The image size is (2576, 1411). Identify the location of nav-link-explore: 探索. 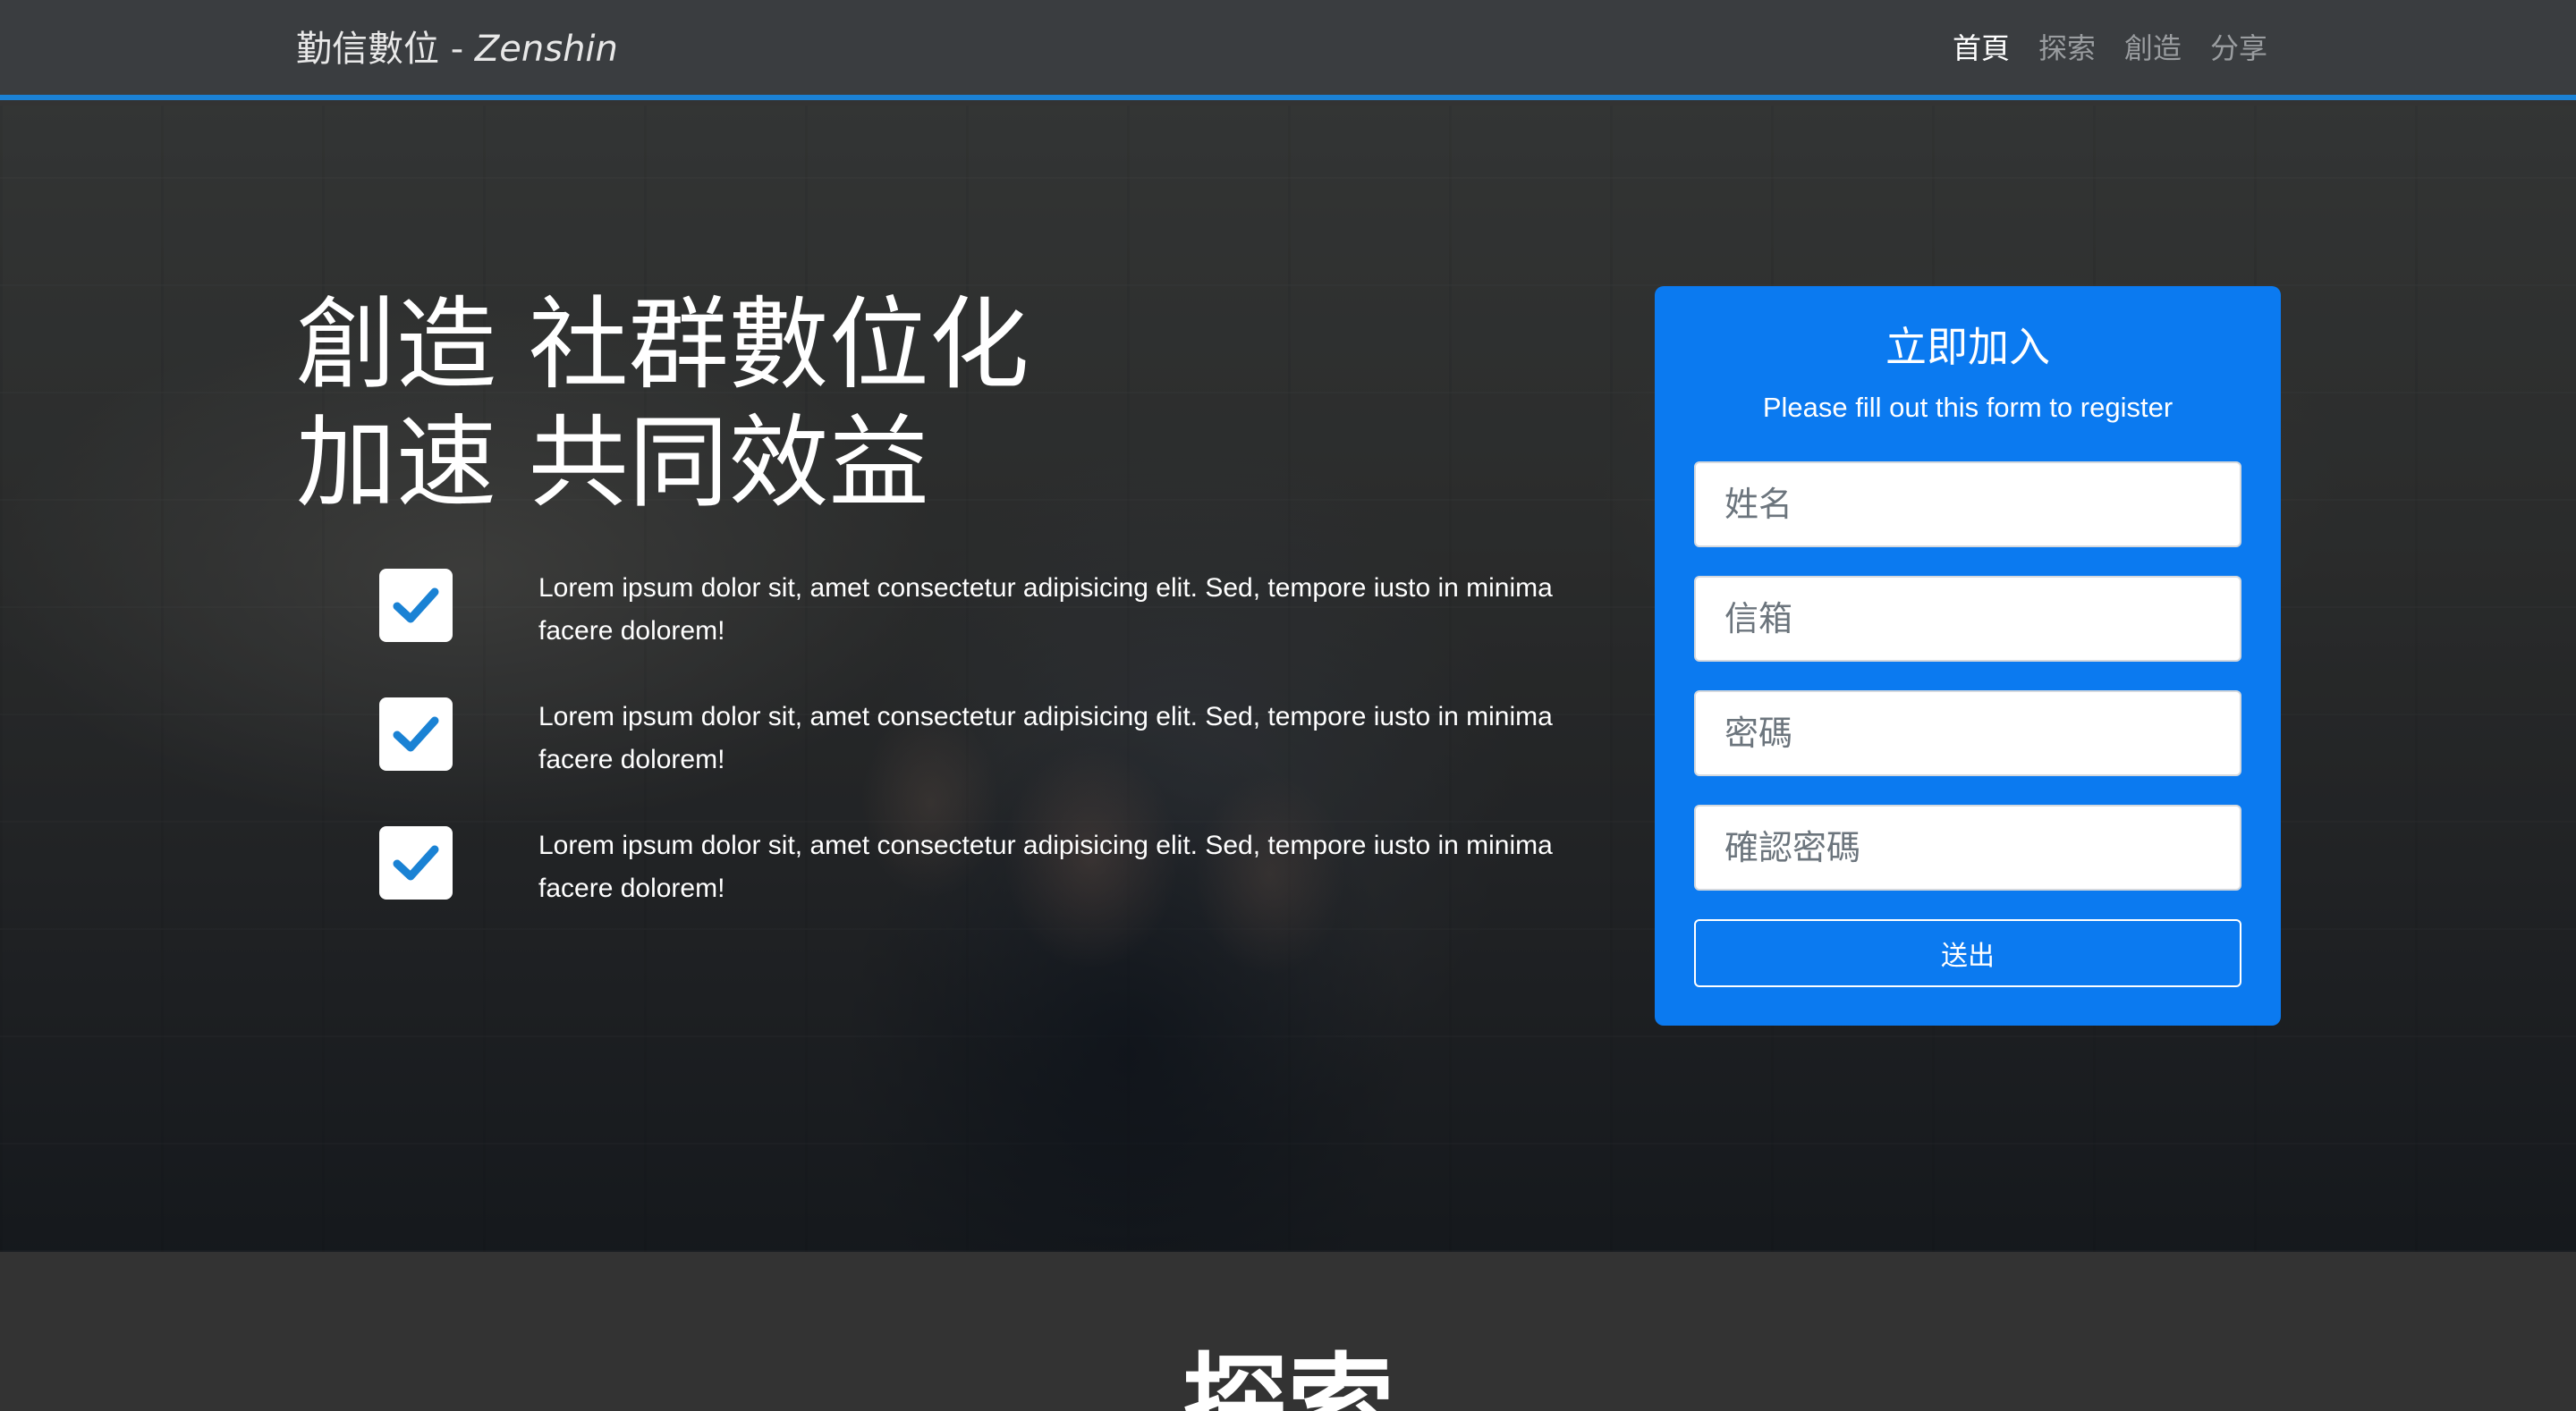
(2067, 49).